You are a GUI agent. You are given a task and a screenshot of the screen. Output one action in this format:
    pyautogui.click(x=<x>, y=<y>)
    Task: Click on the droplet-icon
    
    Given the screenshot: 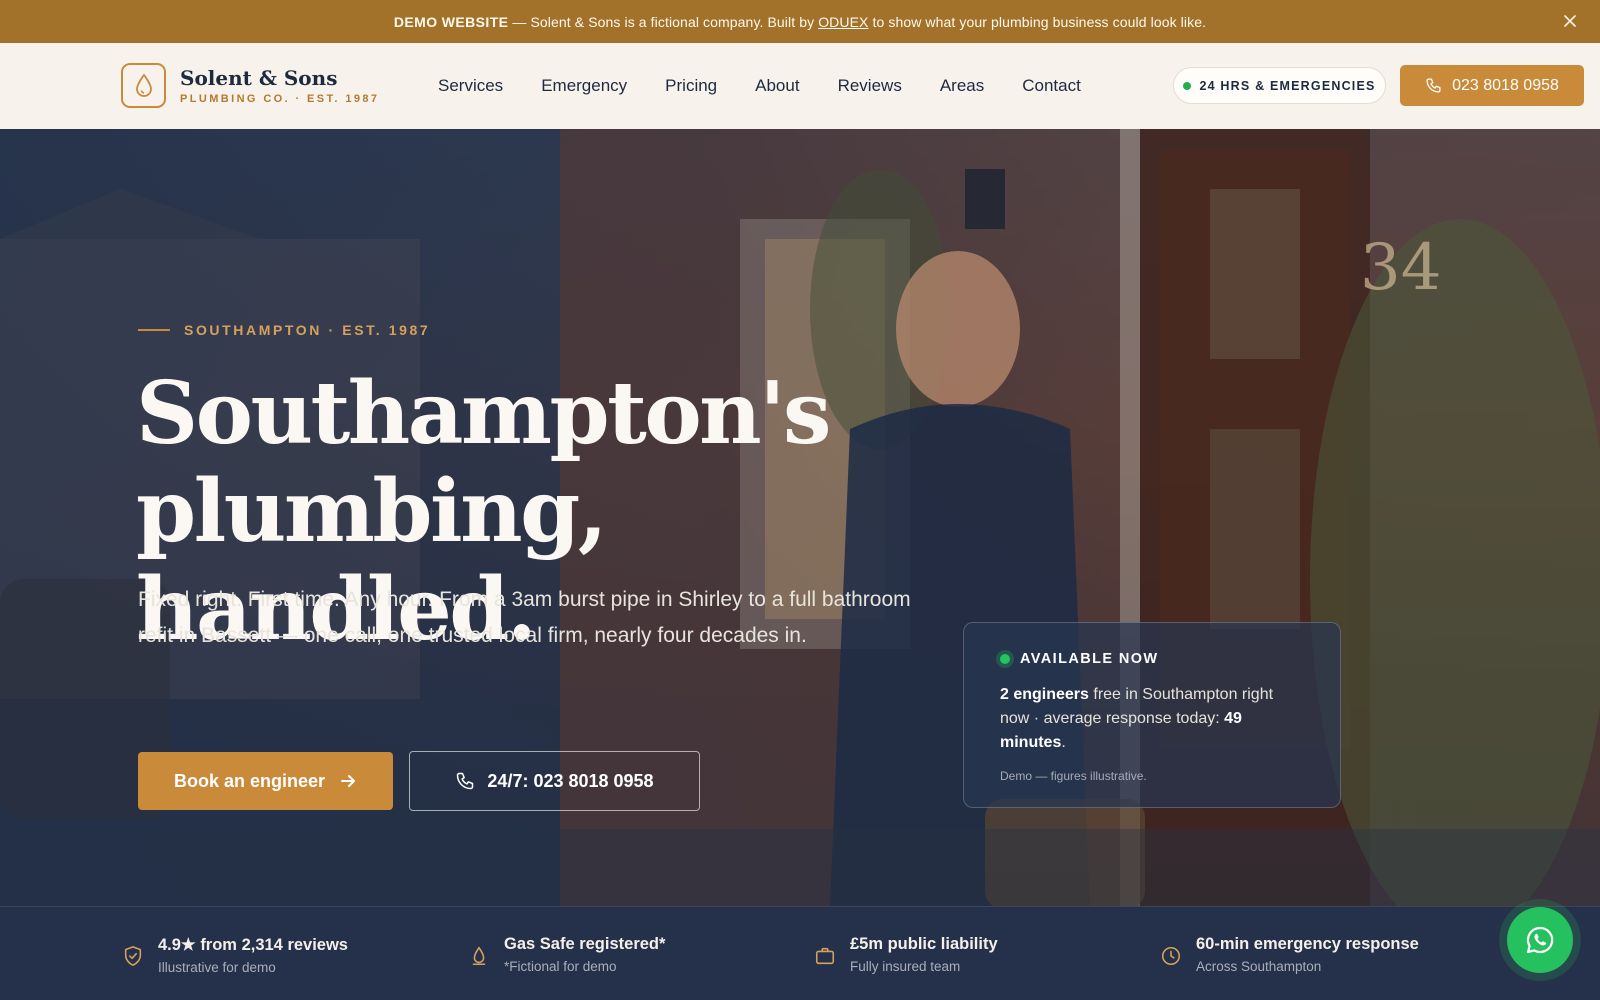 What is the action you would take?
    pyautogui.click(x=143, y=85)
    